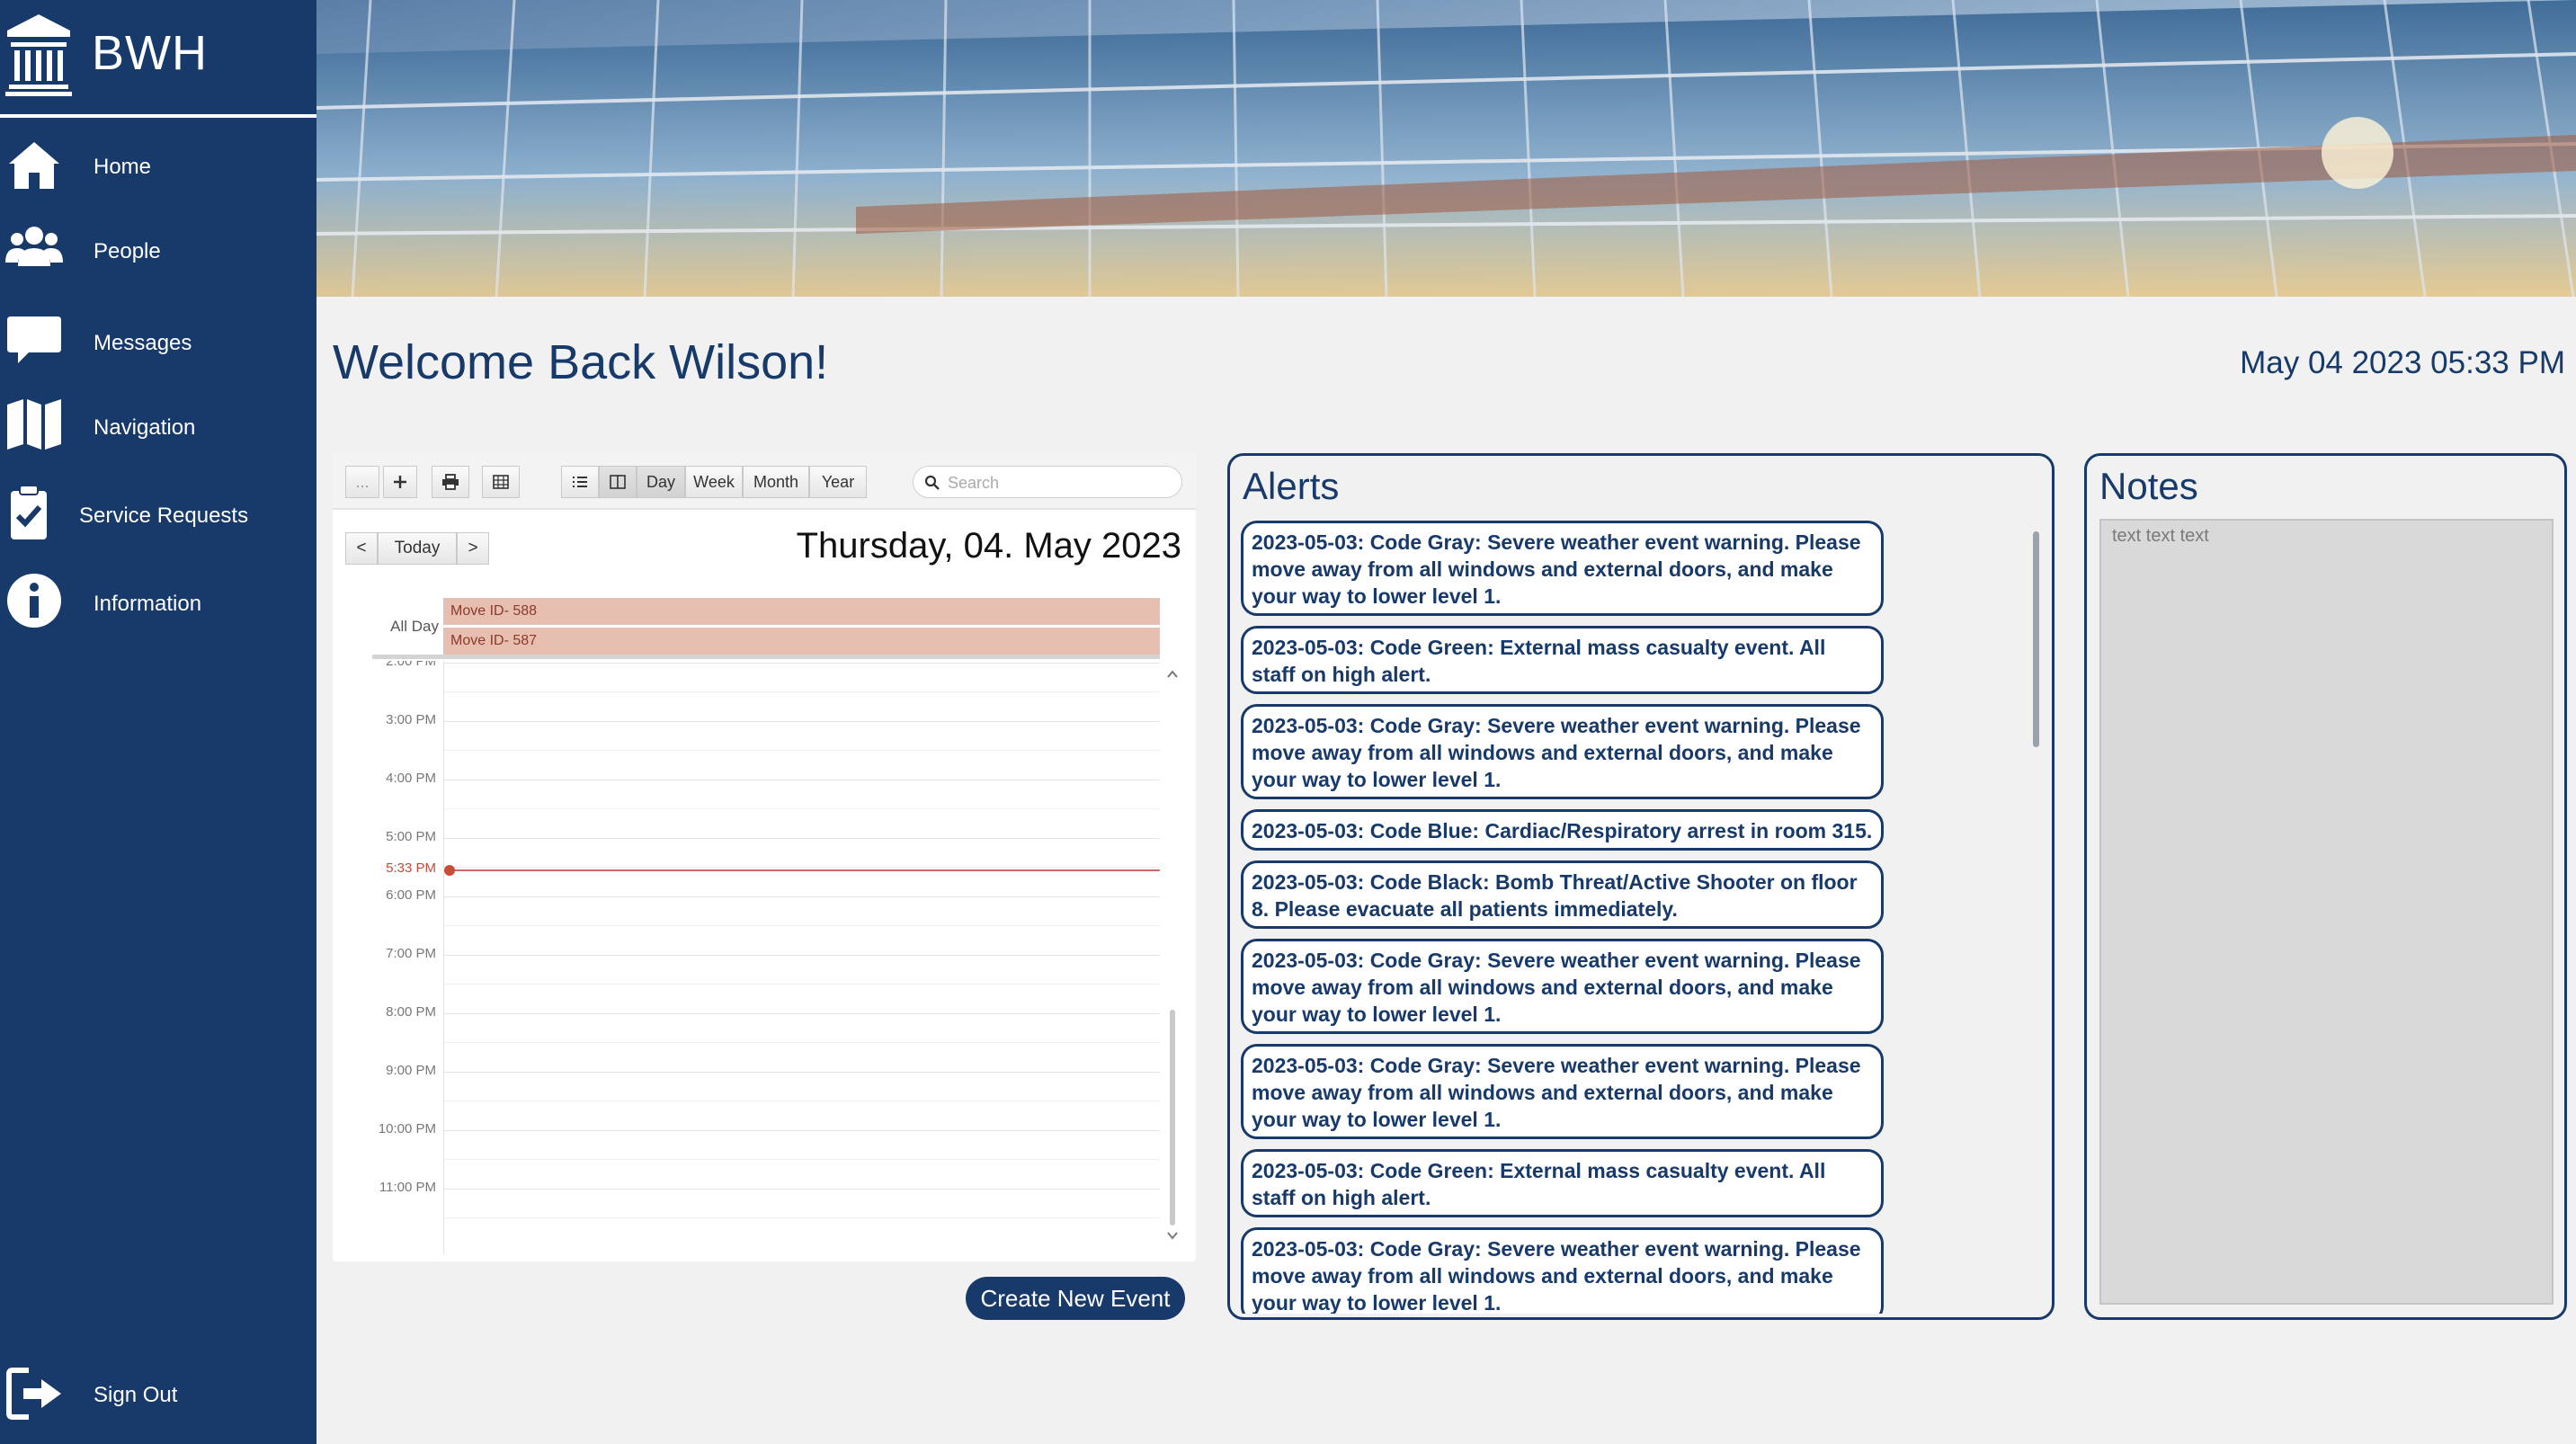  What do you see at coordinates (418, 548) in the screenshot?
I see `today-button: Today` at bounding box center [418, 548].